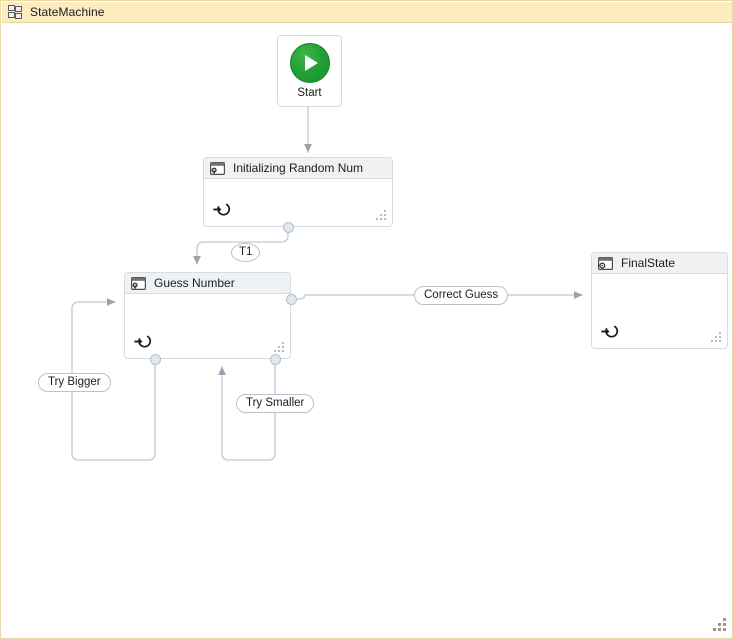  Describe the element at coordinates (648, 263) in the screenshot. I see `state-title: FinalState` at that location.